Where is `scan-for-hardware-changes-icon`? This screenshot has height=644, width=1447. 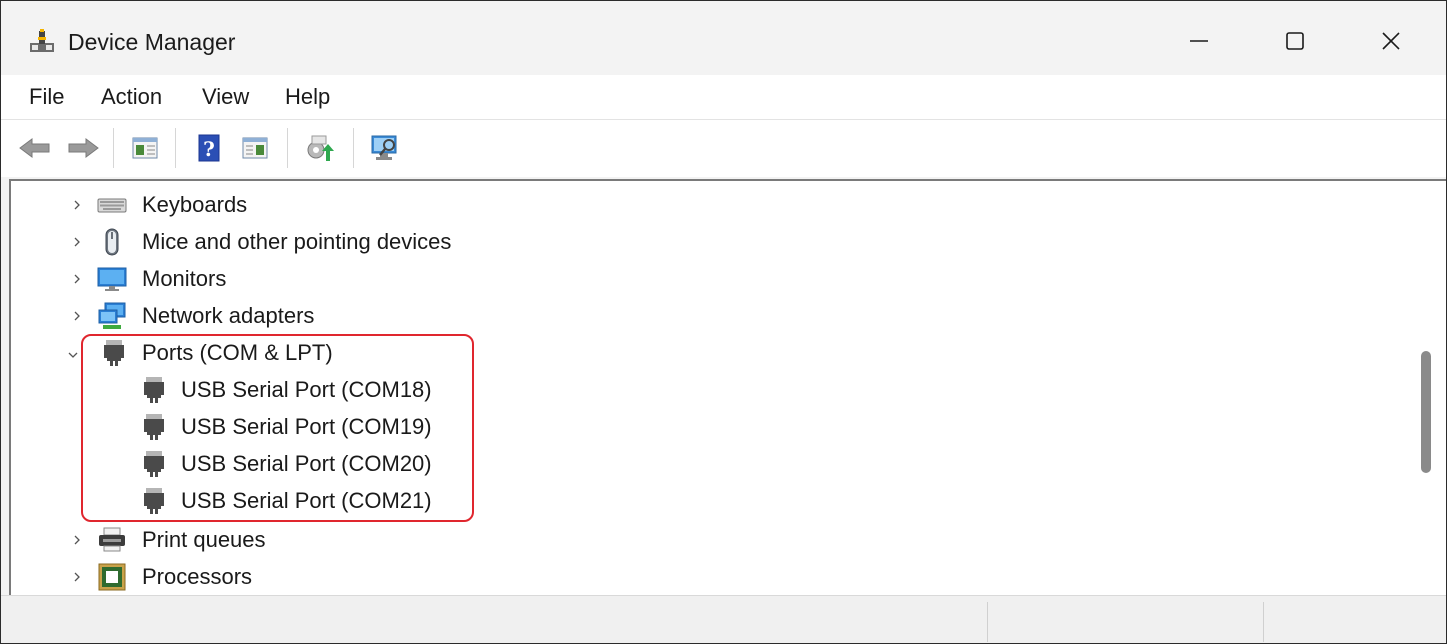 scan-for-hardware-changes-icon is located at coordinates (384, 147).